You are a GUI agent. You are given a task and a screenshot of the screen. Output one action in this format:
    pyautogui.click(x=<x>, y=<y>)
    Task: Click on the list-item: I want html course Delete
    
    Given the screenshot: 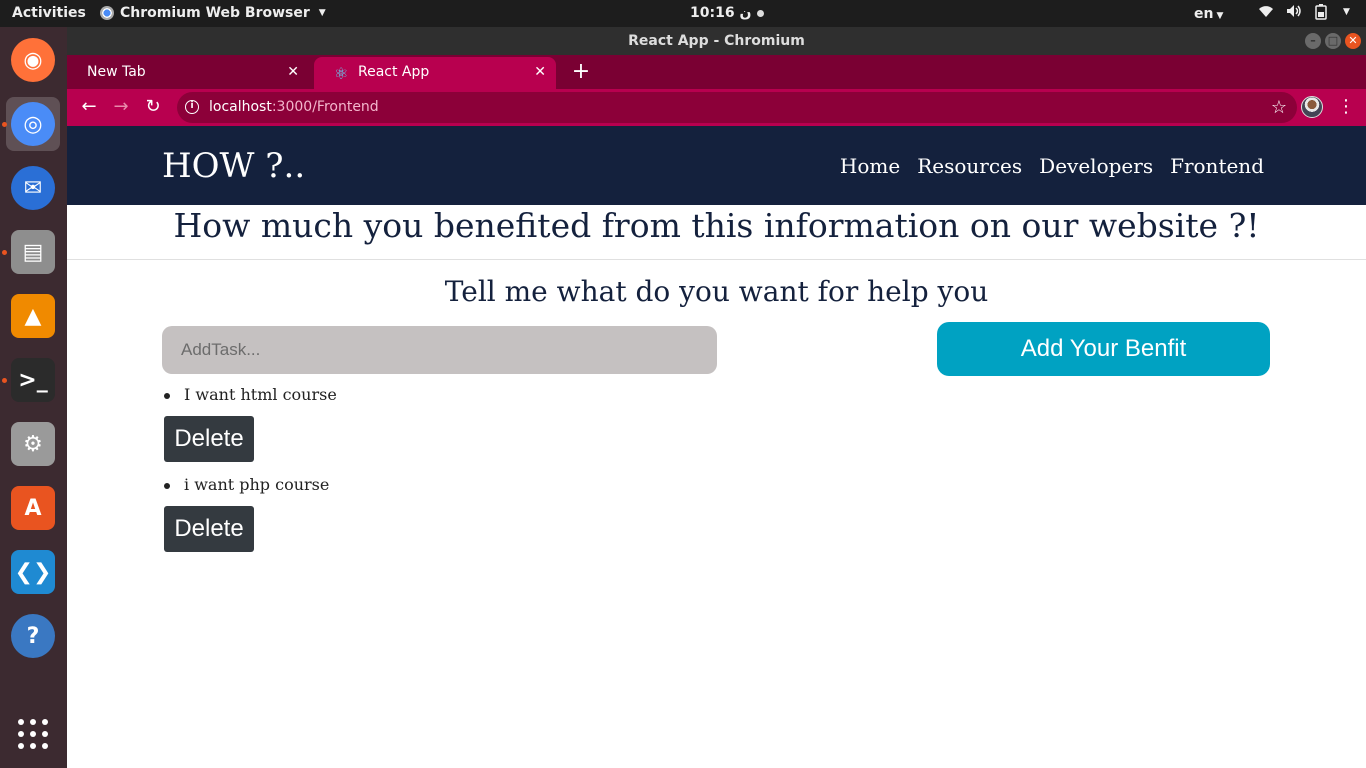 What is the action you would take?
    pyautogui.click(x=462, y=426)
    